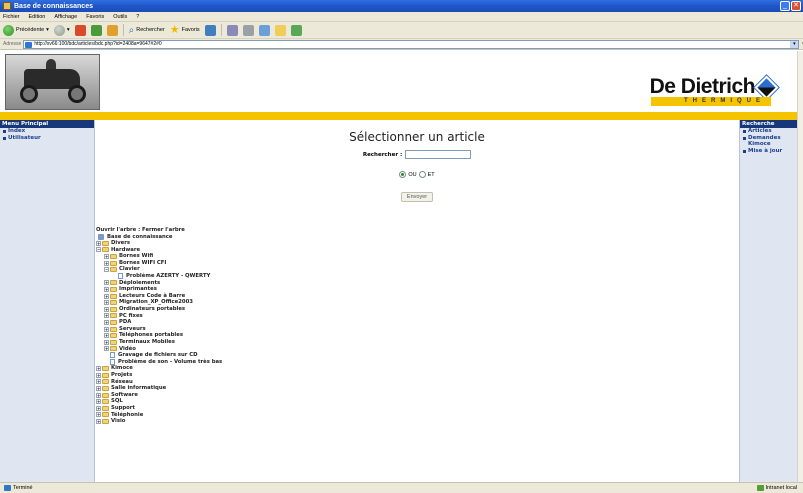  What do you see at coordinates (246, 421) in the screenshot?
I see `tree-node: + Visio` at bounding box center [246, 421].